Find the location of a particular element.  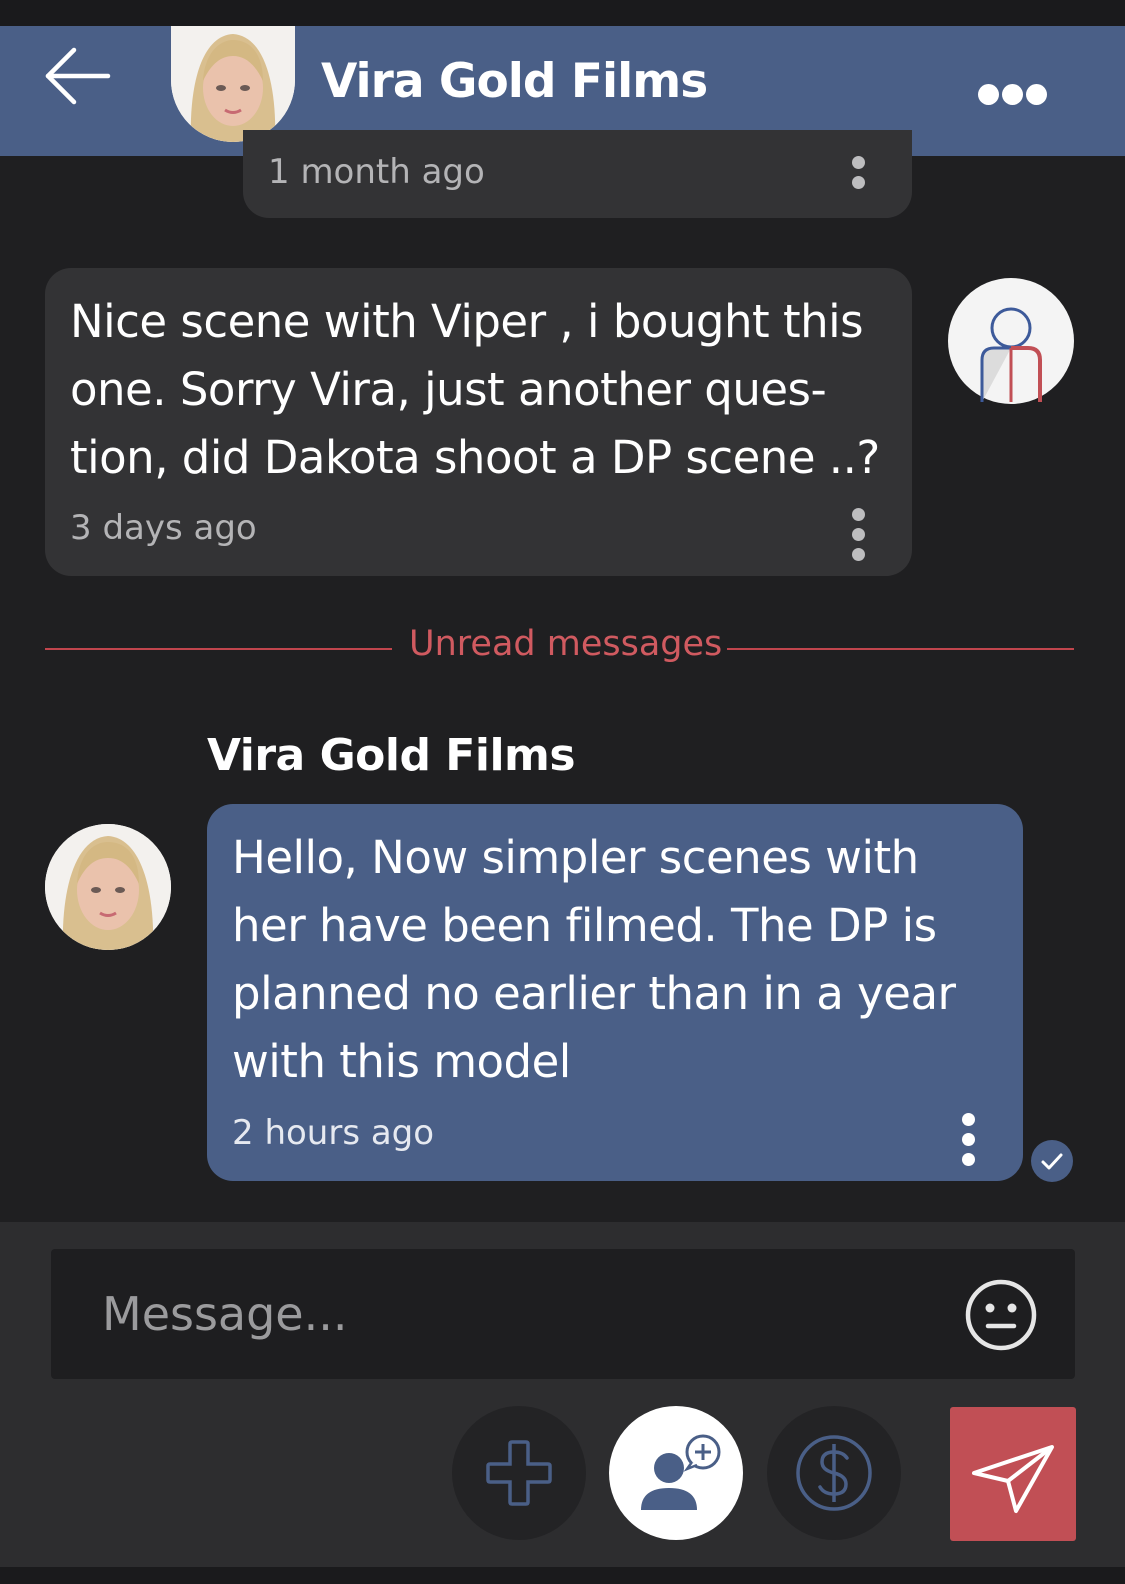

emoji-button is located at coordinates (1001, 1315).